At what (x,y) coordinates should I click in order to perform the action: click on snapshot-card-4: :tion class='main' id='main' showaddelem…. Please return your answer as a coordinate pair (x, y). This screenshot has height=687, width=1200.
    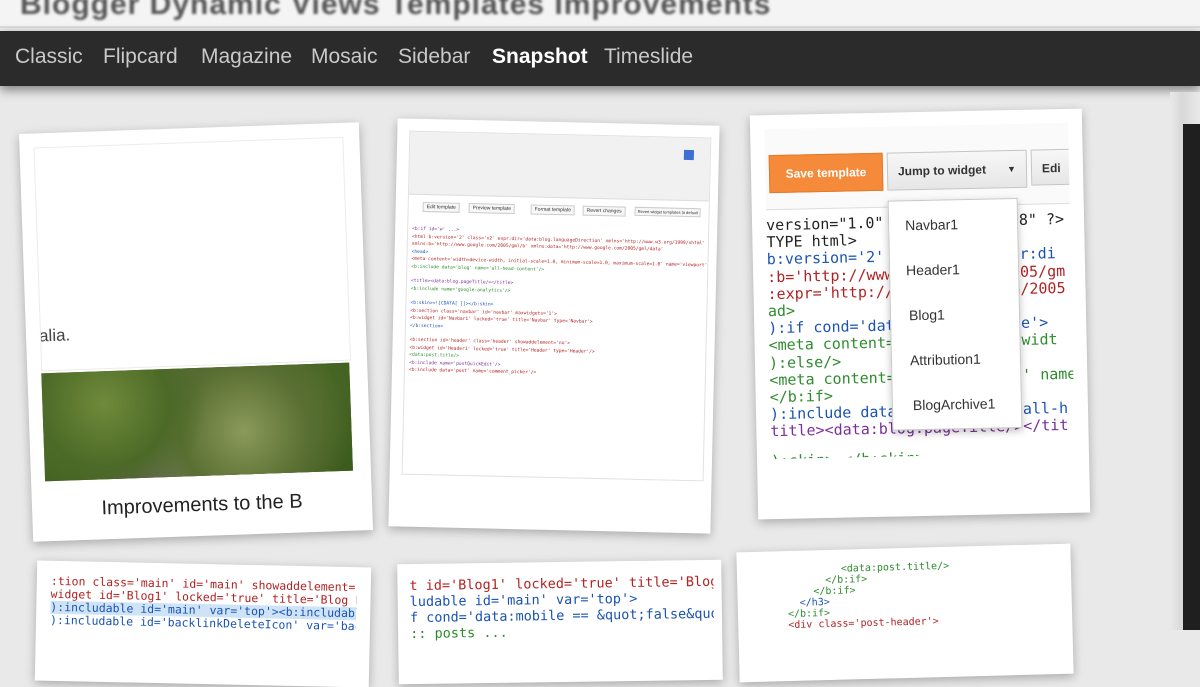
    Looking at the image, I should click on (203, 623).